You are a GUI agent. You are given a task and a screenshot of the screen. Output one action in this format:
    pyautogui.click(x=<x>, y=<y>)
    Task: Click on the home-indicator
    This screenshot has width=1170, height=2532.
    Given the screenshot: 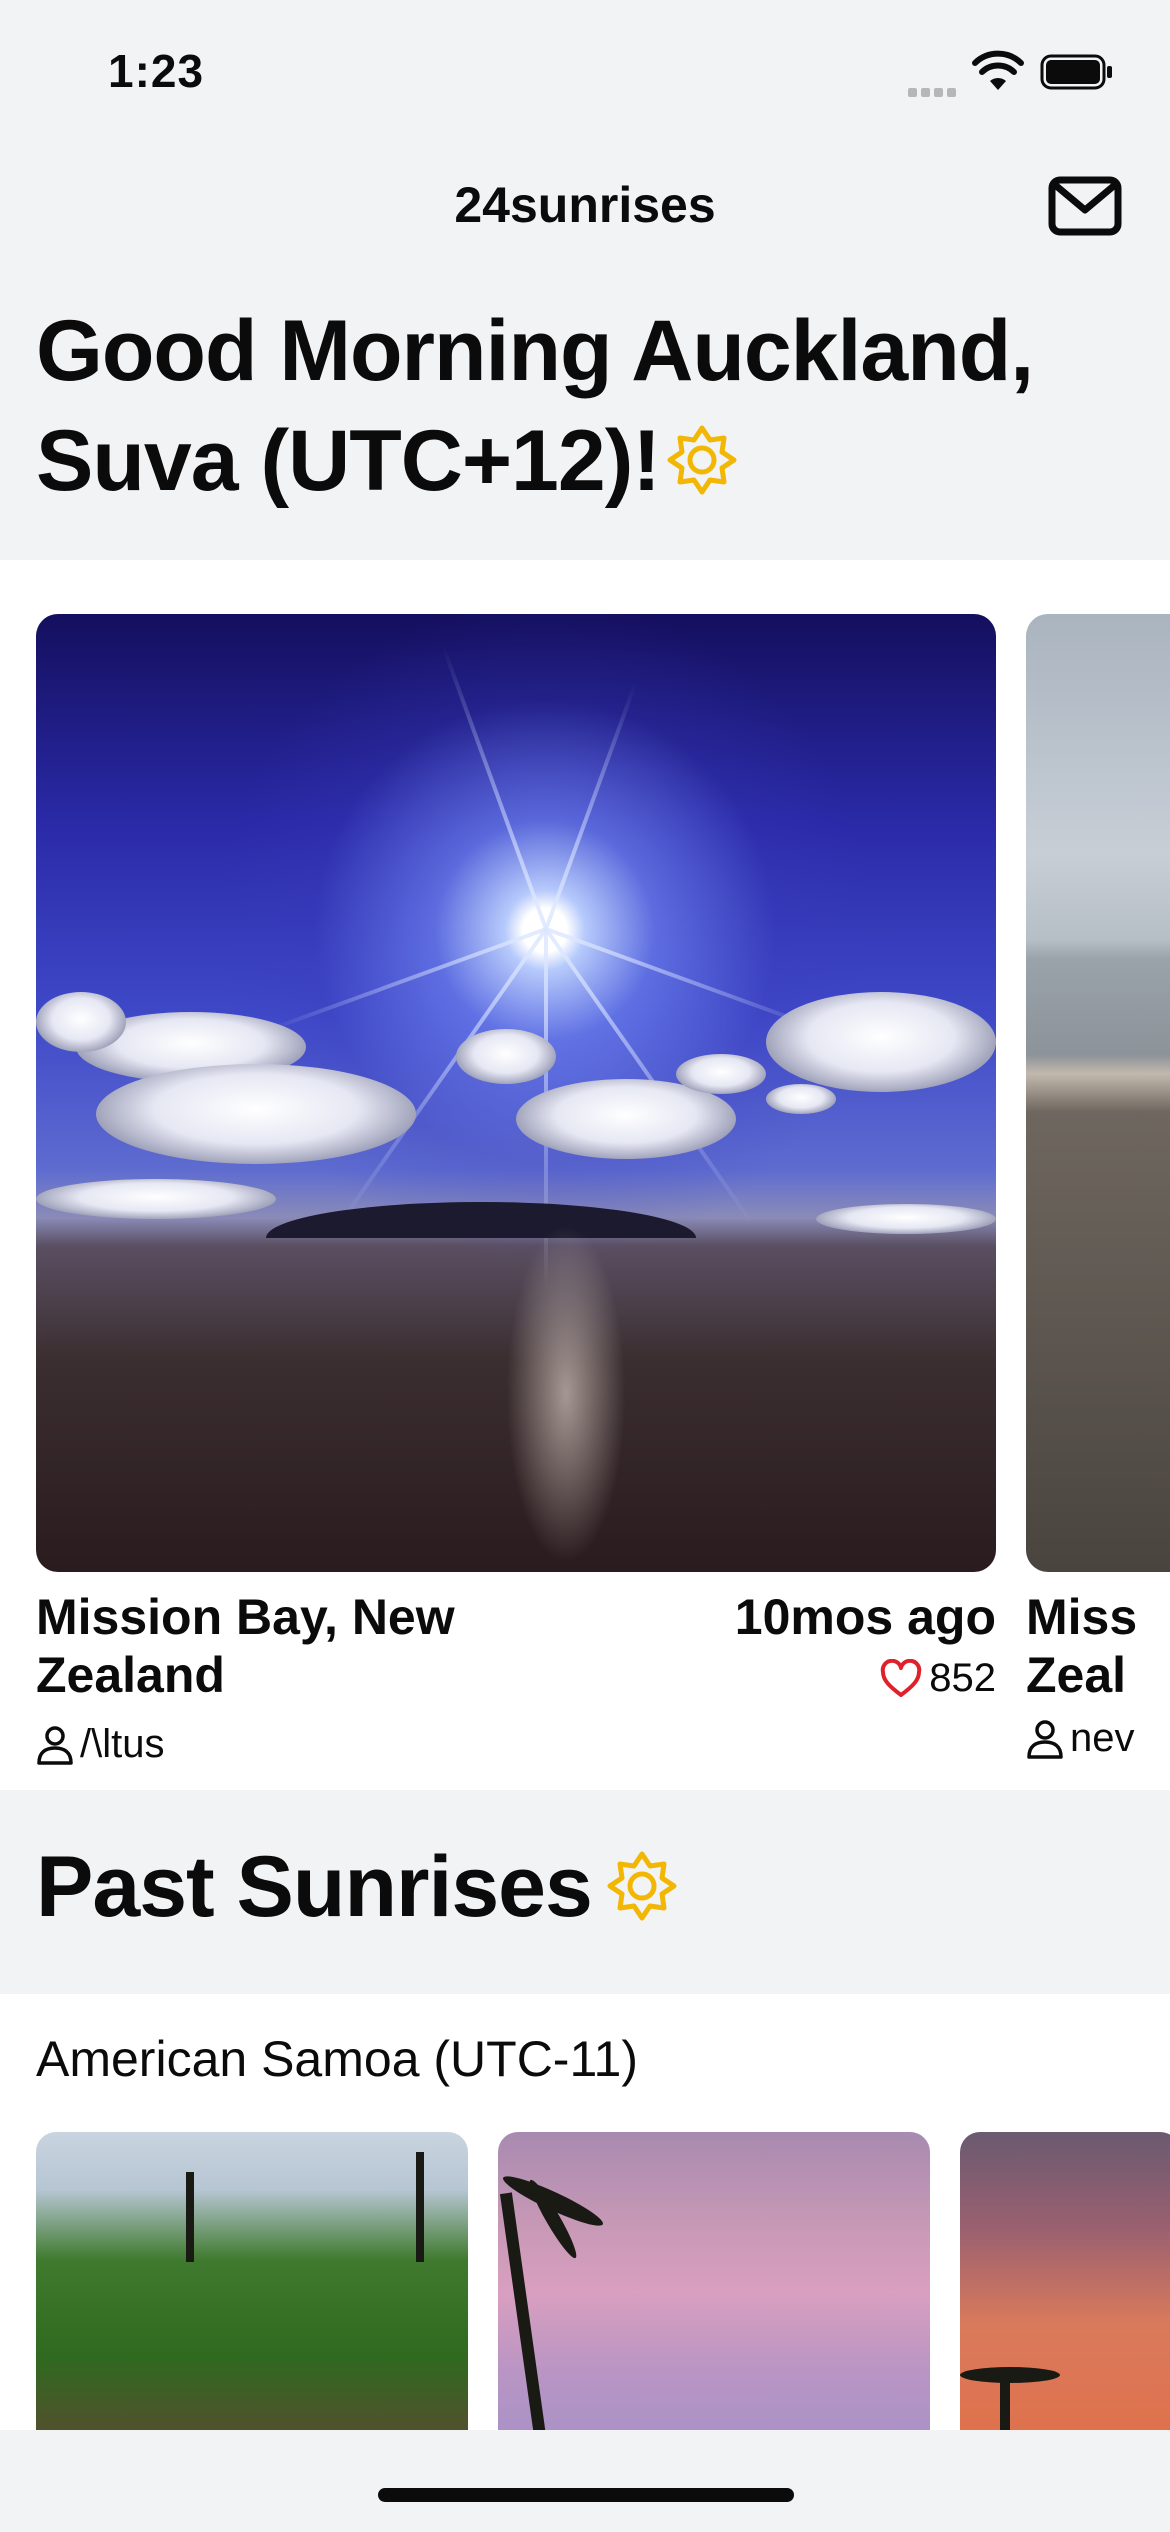 What is the action you would take?
    pyautogui.click(x=586, y=2495)
    